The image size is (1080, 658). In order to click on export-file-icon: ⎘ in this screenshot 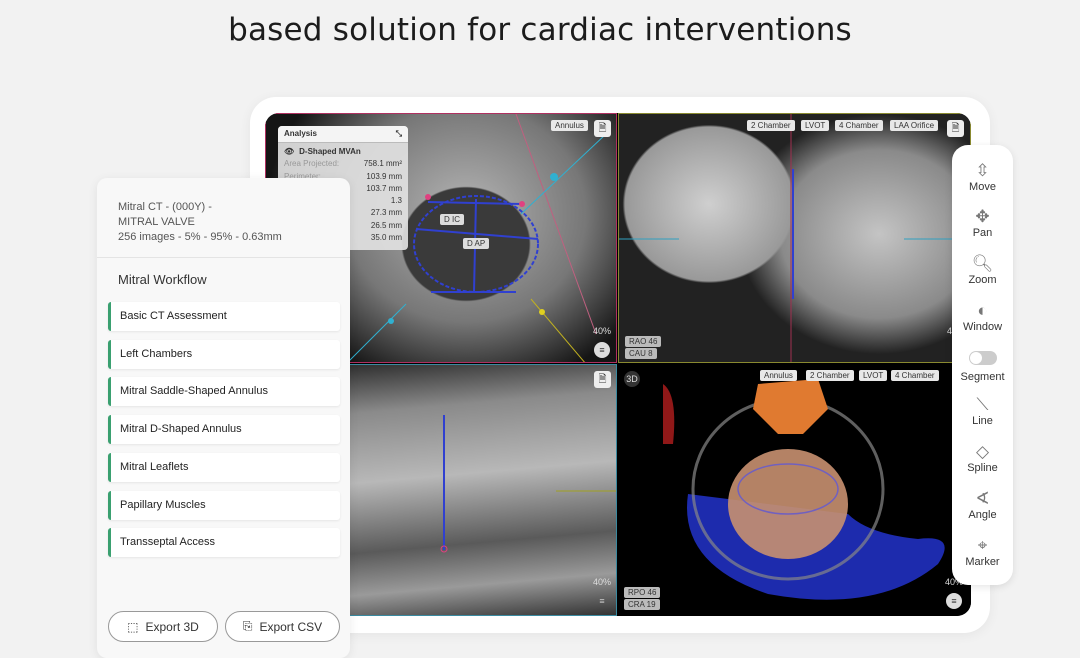, I will do `click(247, 626)`.